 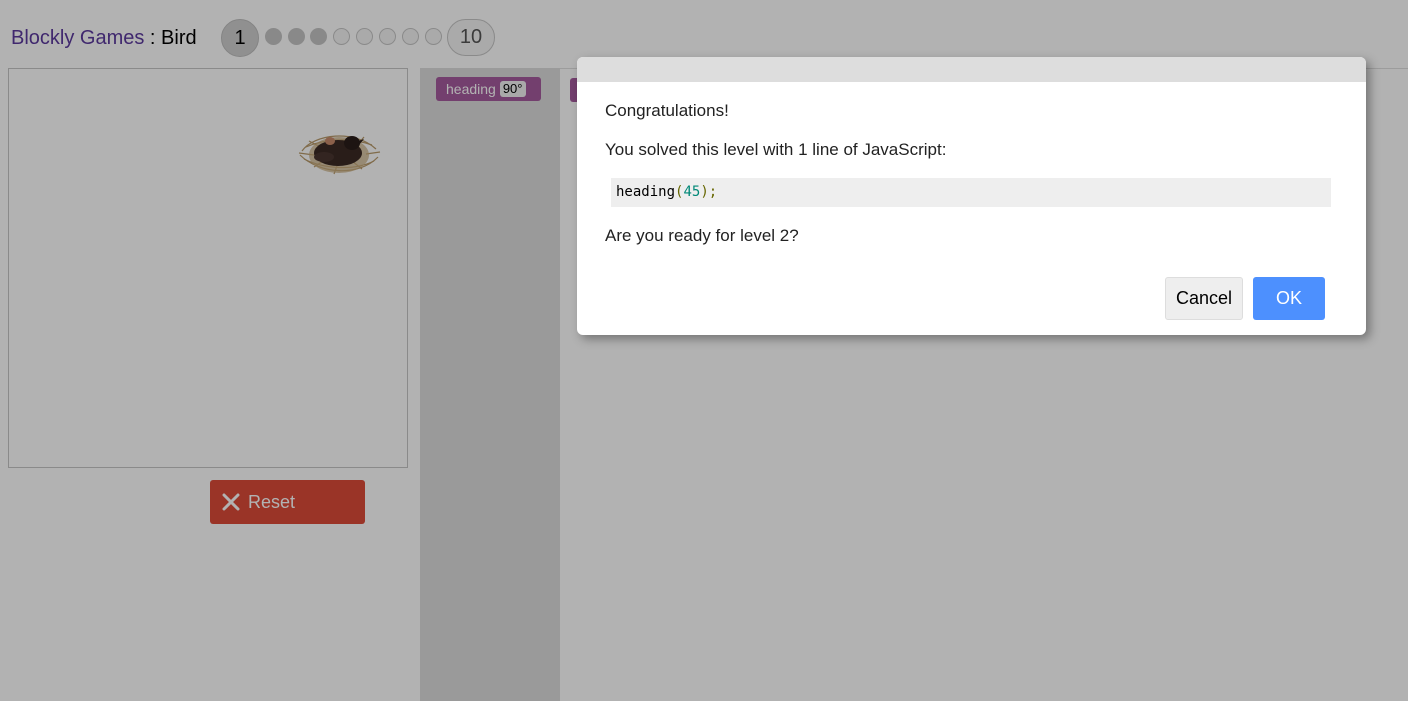 What do you see at coordinates (646, 192) in the screenshot?
I see `code-function: heading` at bounding box center [646, 192].